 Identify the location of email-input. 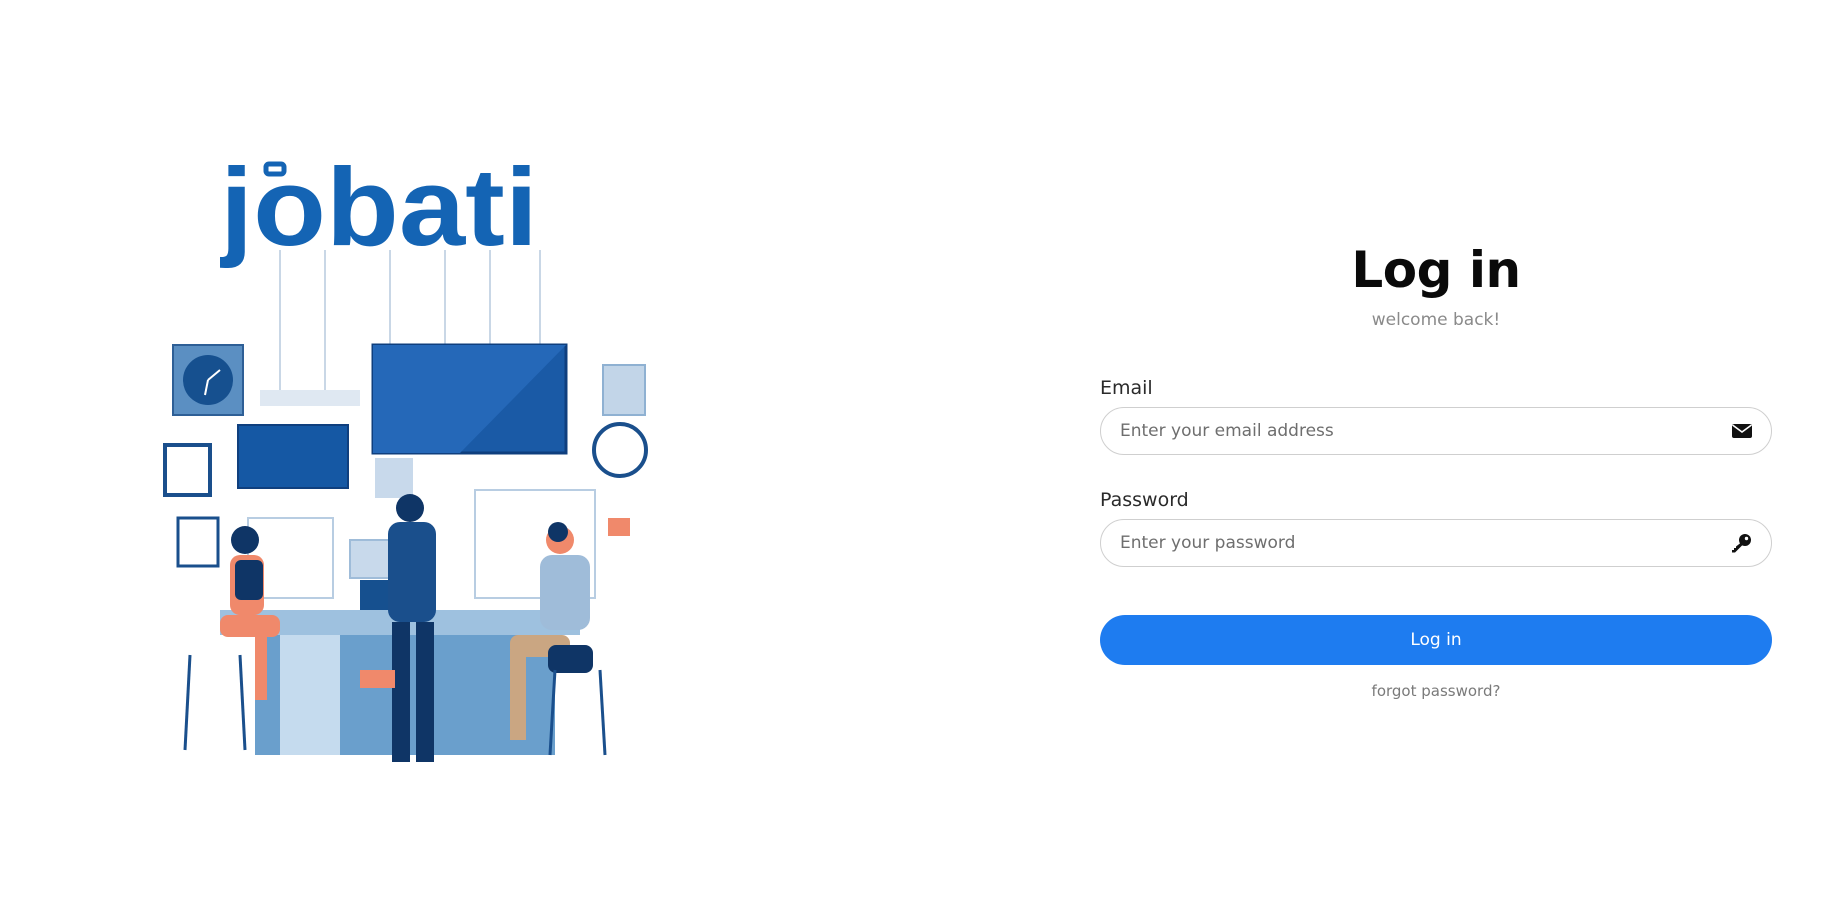
(1401, 431).